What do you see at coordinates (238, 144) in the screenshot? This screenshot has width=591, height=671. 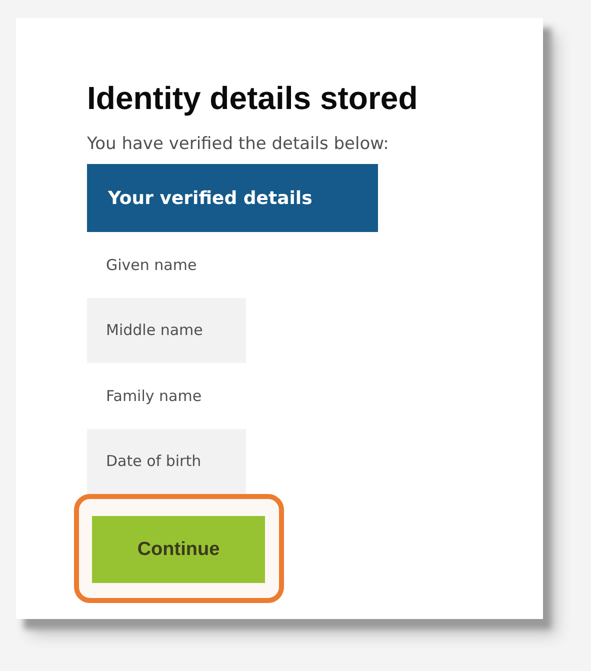 I see `intro-text: You have verified the details below:` at bounding box center [238, 144].